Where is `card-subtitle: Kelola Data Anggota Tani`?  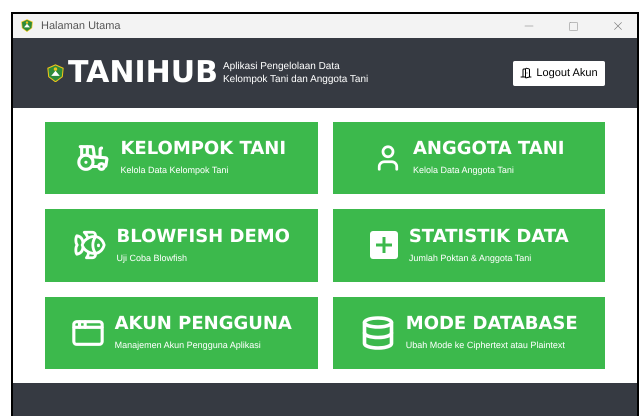
card-subtitle: Kelola Data Anggota Tani is located at coordinates (463, 171).